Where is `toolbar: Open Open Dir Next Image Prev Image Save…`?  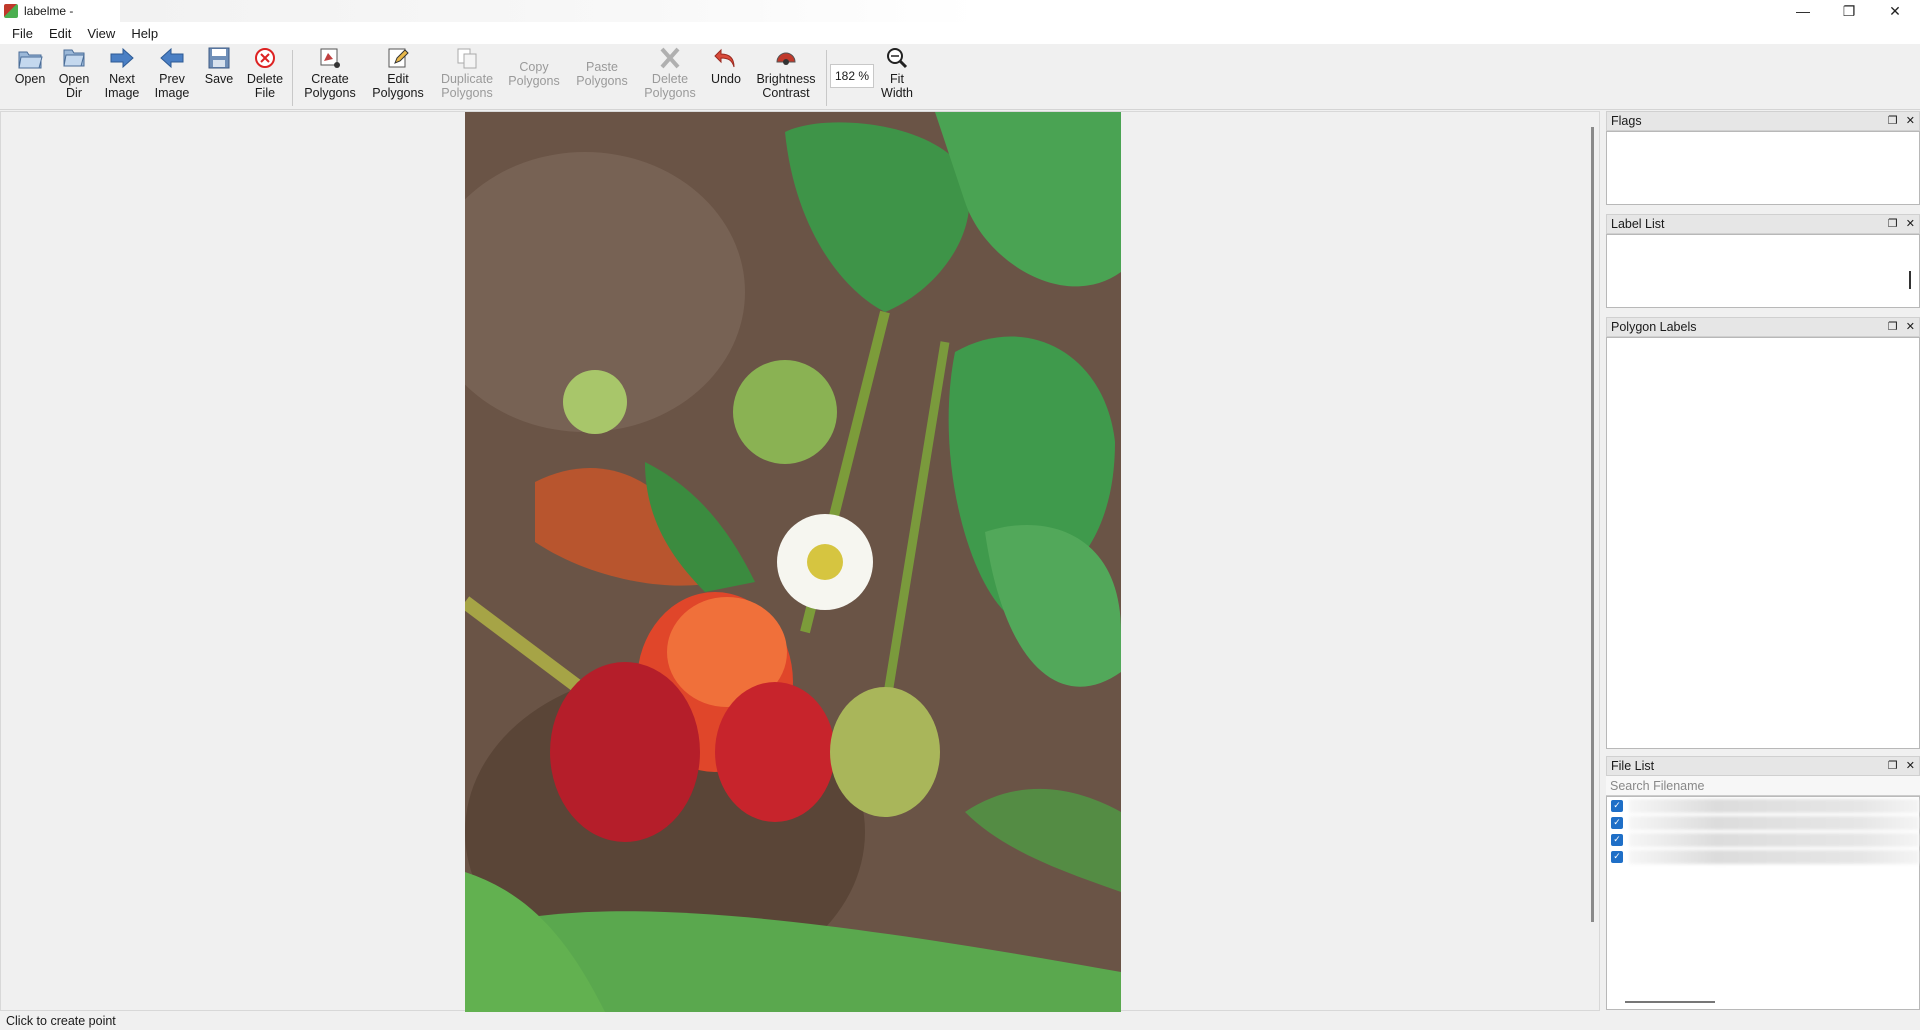 toolbar: Open Open Dir Next Image Prev Image Save… is located at coordinates (960, 77).